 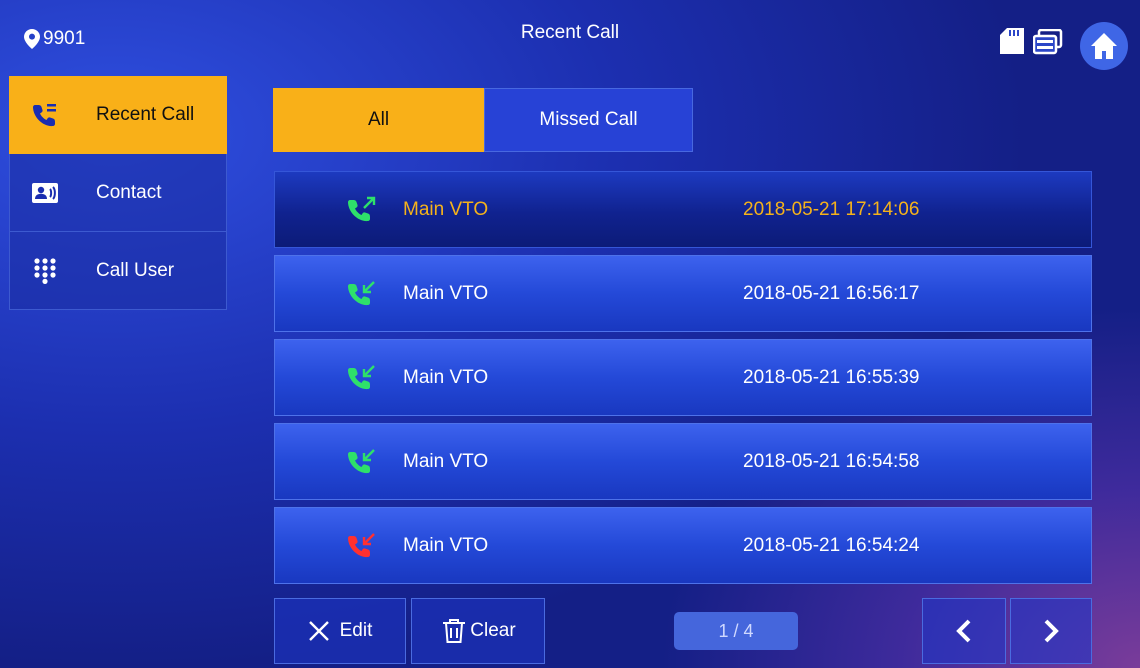 I want to click on call-filter-tabs: All Missed Call, so click(x=483, y=120).